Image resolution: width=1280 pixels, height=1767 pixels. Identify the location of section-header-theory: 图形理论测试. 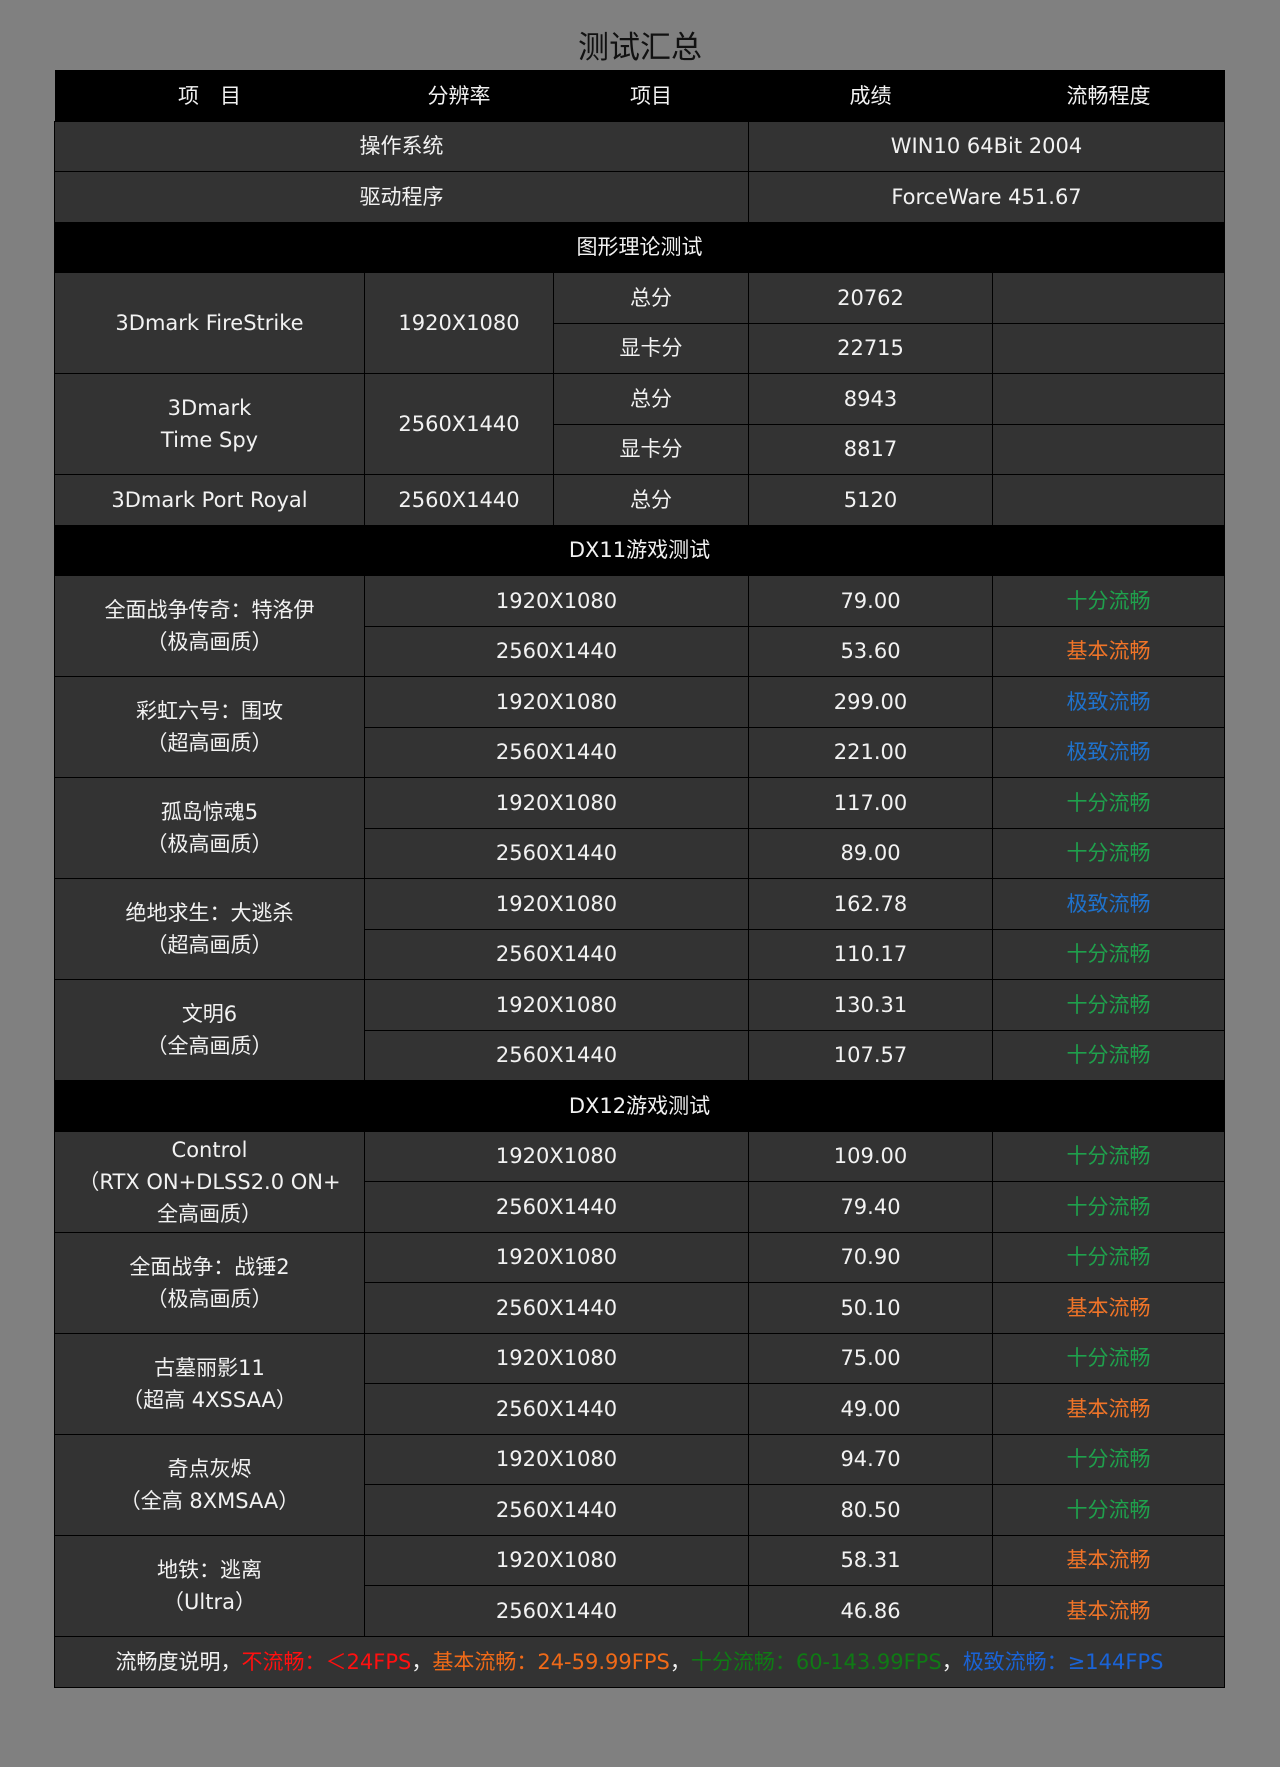
(639, 247).